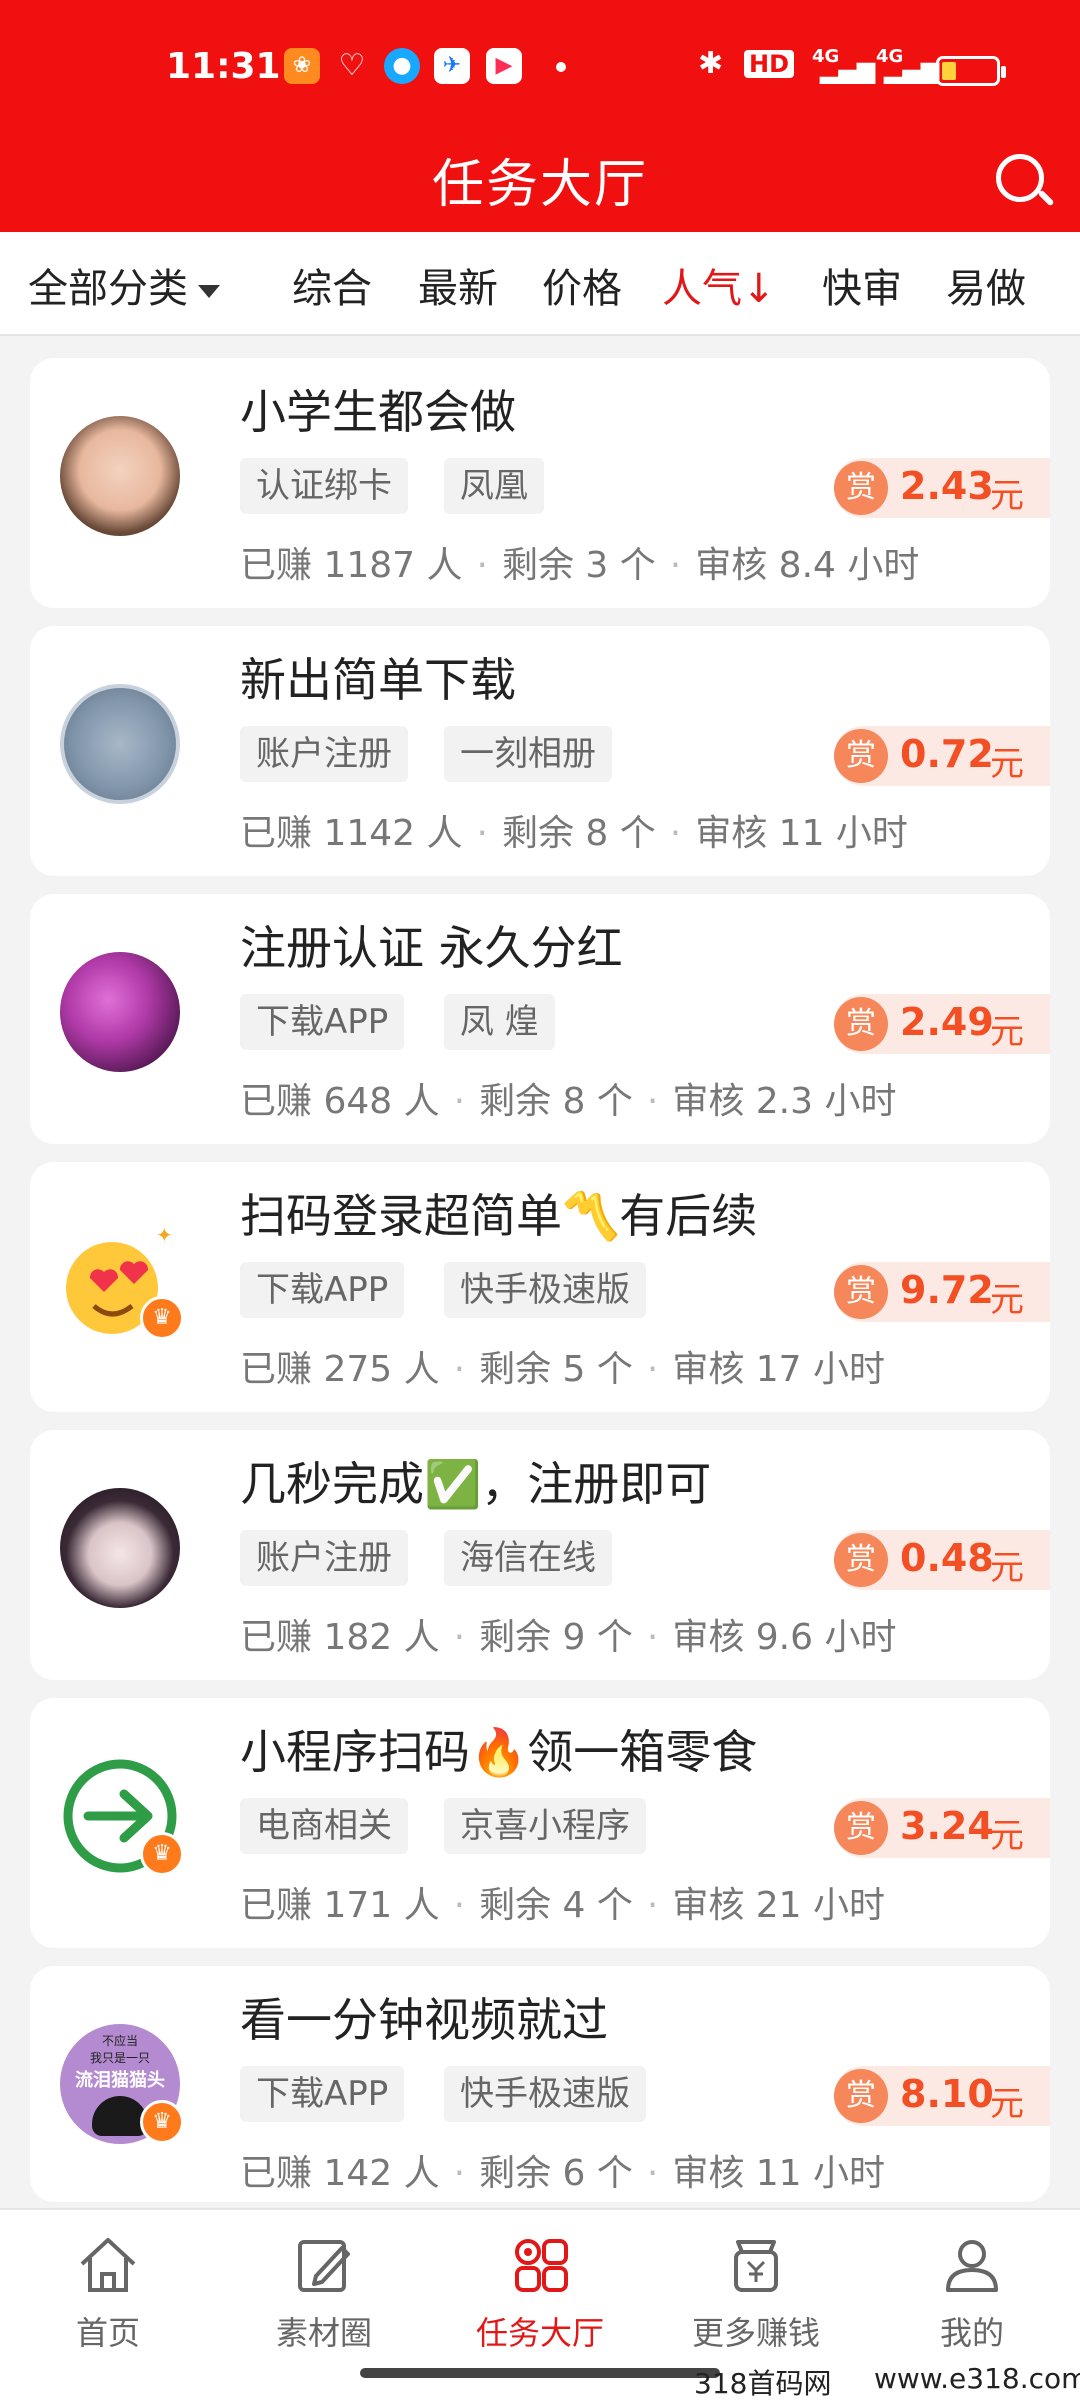 This screenshot has width=1080, height=2400. Describe the element at coordinates (223, 66) in the screenshot. I see `status-time: 11:31` at that location.